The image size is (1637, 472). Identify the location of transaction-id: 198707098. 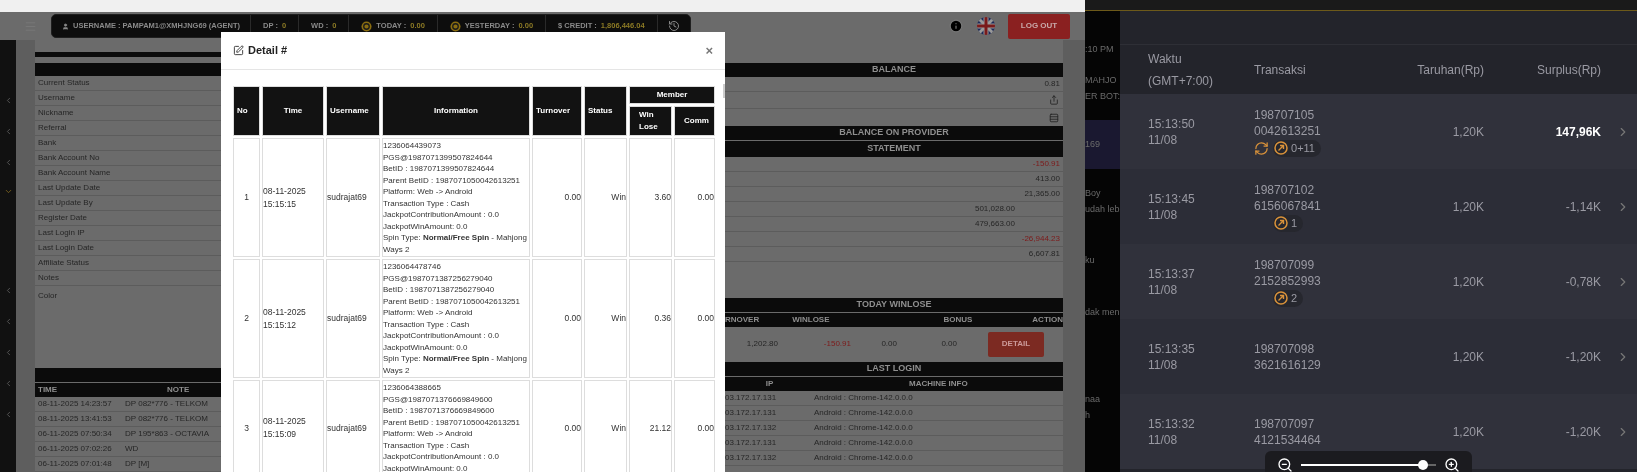
(1285, 348).